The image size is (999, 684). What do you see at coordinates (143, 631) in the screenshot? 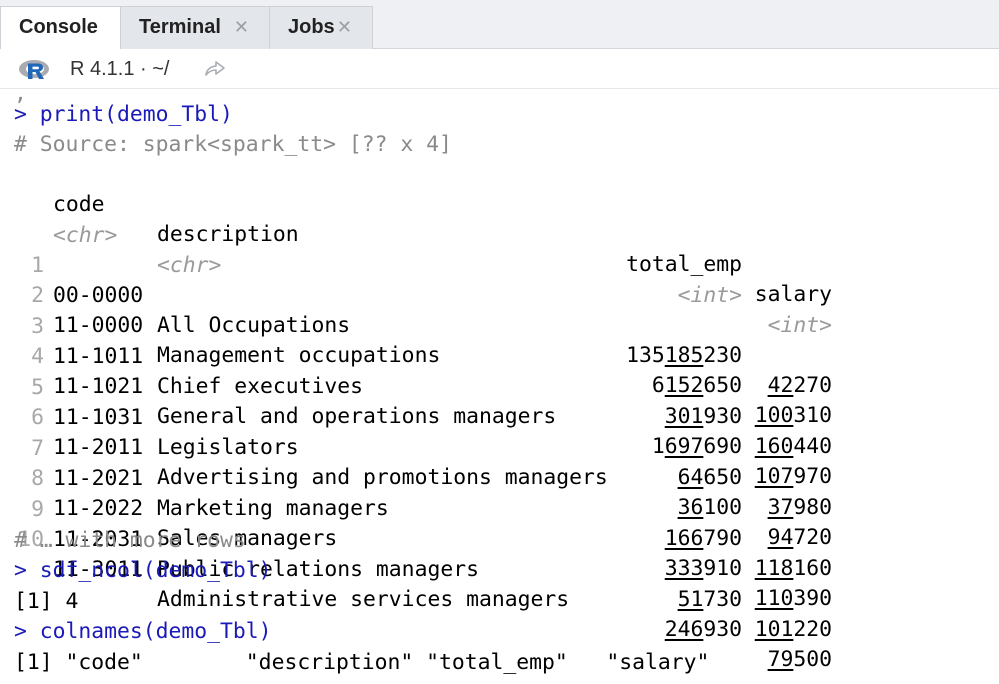
I see `command-colnames: > colnames(demo_Tbl)` at bounding box center [143, 631].